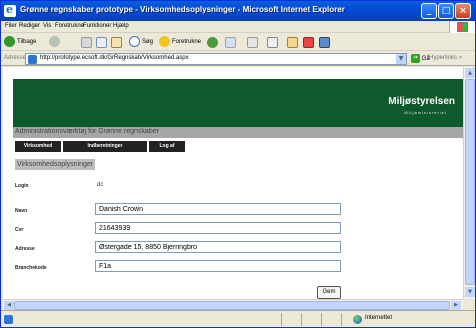 The height and width of the screenshot is (328, 476). I want to click on menu-funktioner: Funktioner, so click(97, 26).